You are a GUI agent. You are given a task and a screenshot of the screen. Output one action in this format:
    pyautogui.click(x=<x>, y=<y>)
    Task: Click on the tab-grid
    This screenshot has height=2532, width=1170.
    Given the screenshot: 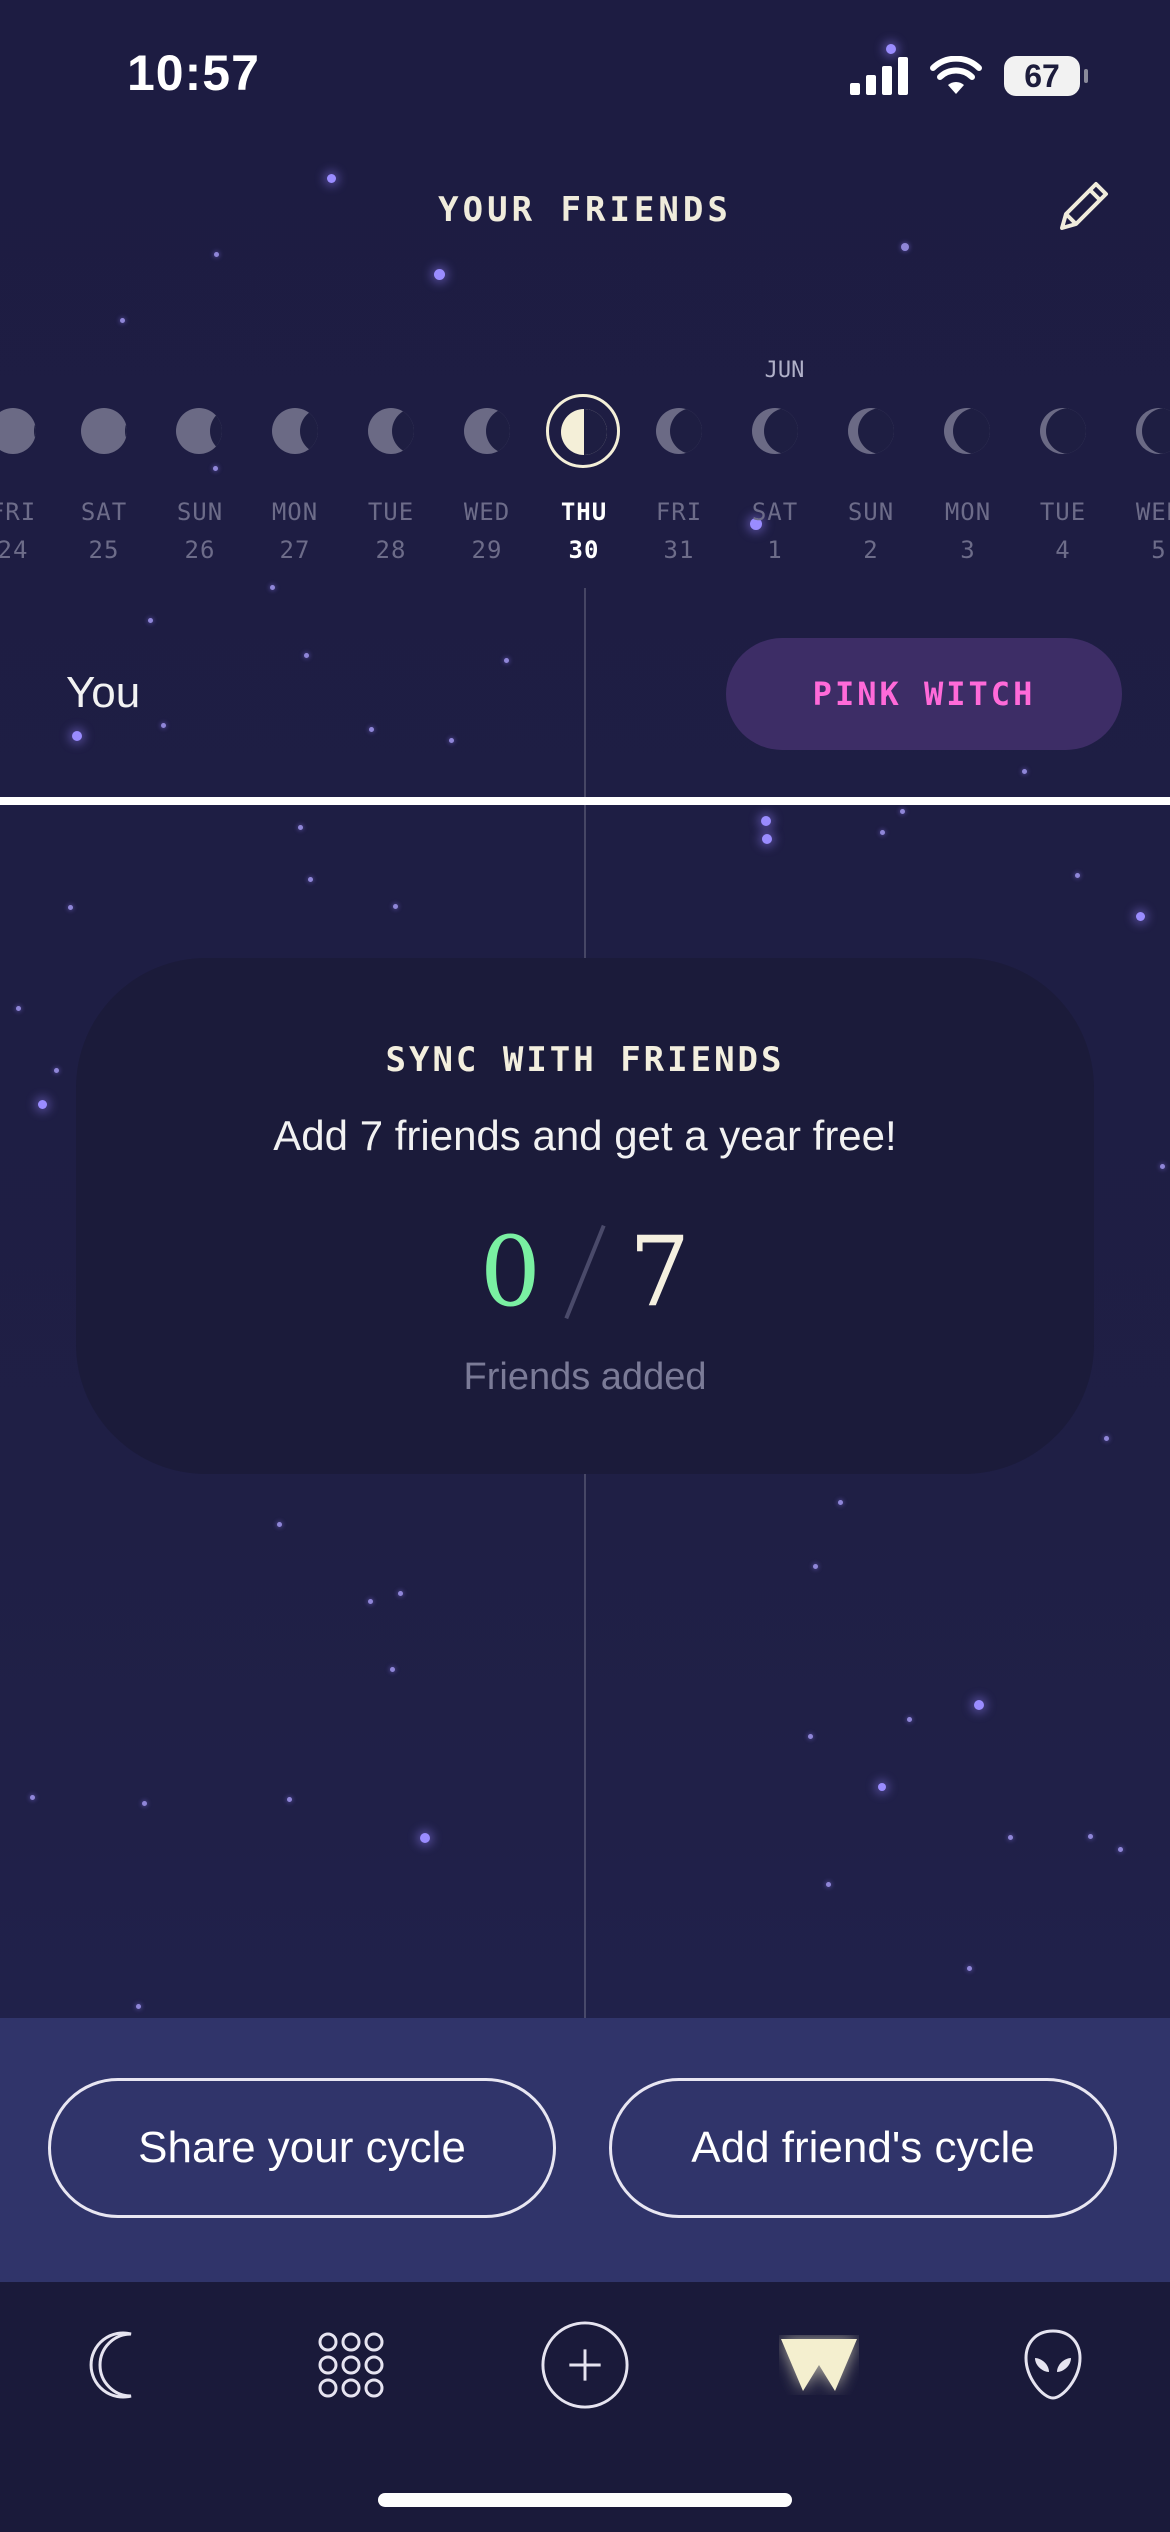 What is the action you would take?
    pyautogui.click(x=351, y=2365)
    